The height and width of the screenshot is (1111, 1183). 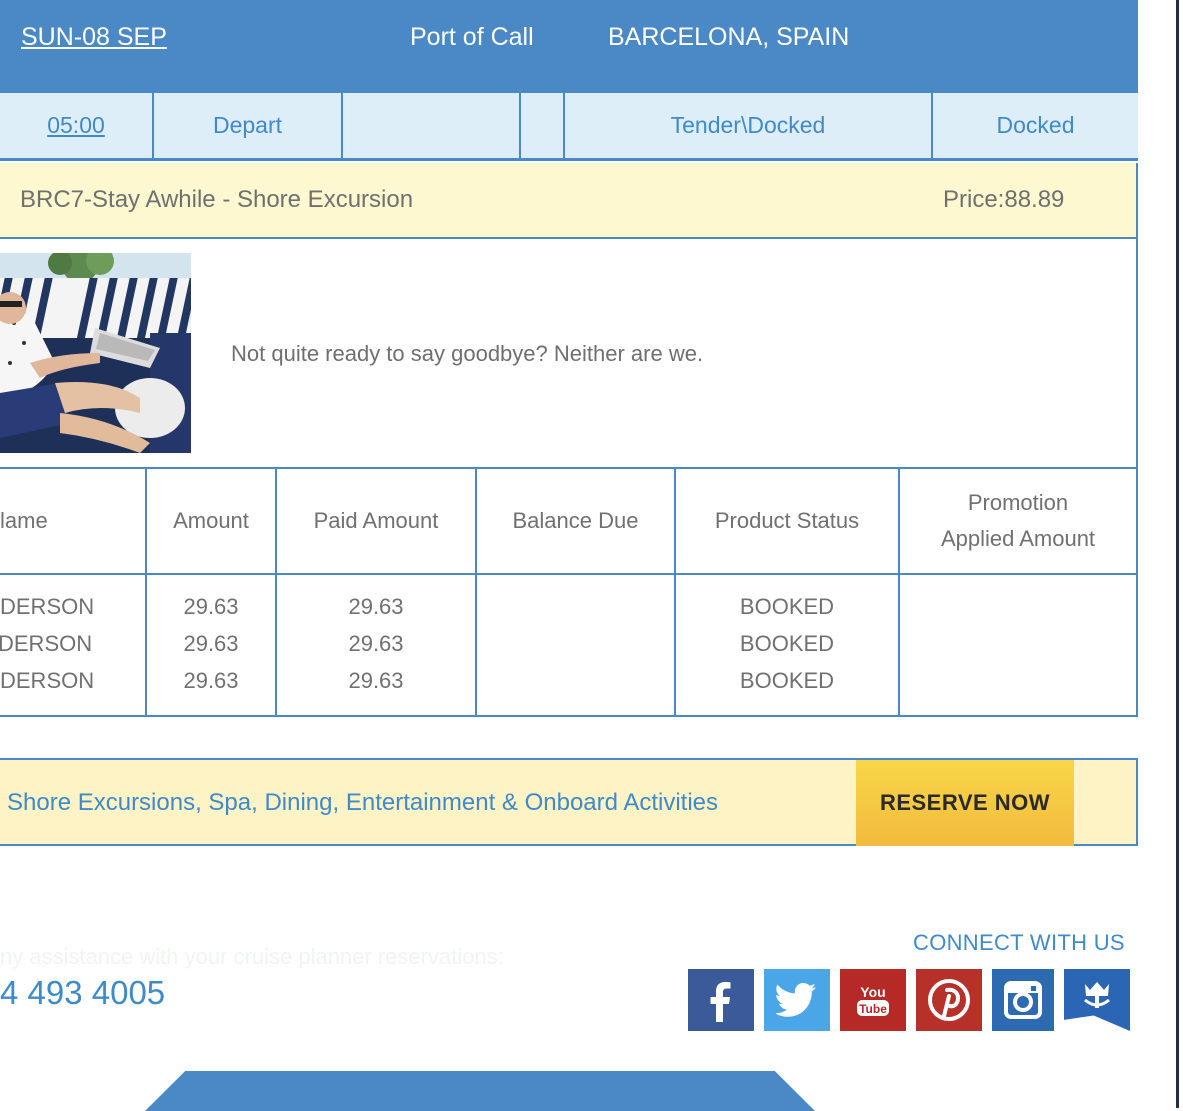 I want to click on date-link: SUN-08 SEP, so click(x=94, y=37).